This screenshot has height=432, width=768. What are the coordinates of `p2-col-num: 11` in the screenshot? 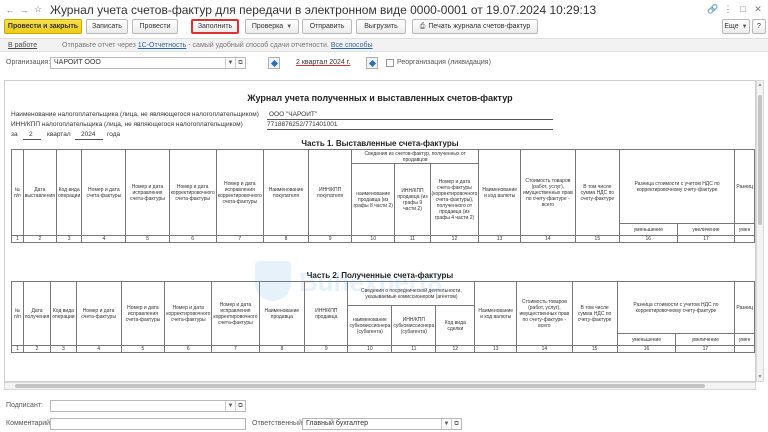 It's located at (414, 349).